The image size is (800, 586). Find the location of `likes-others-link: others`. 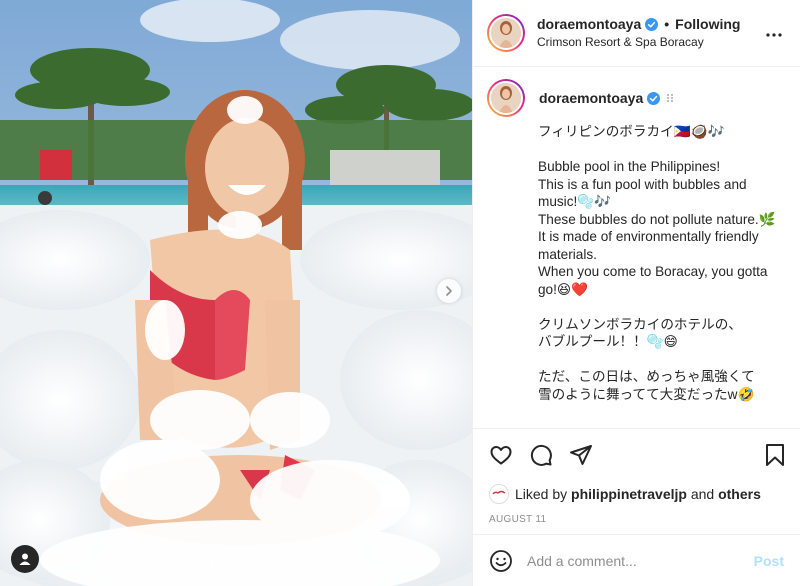

likes-others-link: others is located at coordinates (739, 494).